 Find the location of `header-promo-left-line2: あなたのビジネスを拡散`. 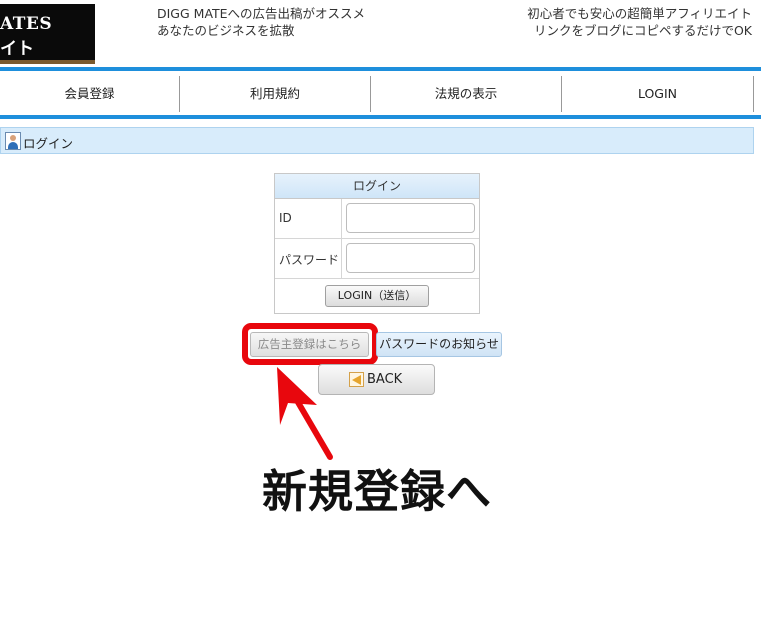

header-promo-left-line2: あなたのビジネスを拡散 is located at coordinates (226, 30).